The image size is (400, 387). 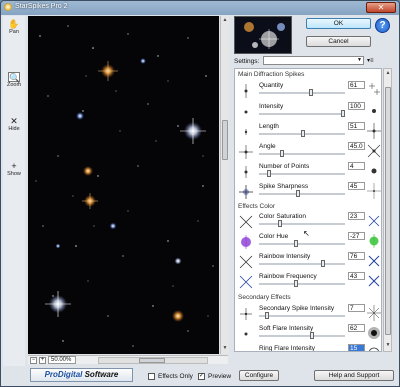 I want to click on hue-slider-thumb, so click(x=296, y=243).